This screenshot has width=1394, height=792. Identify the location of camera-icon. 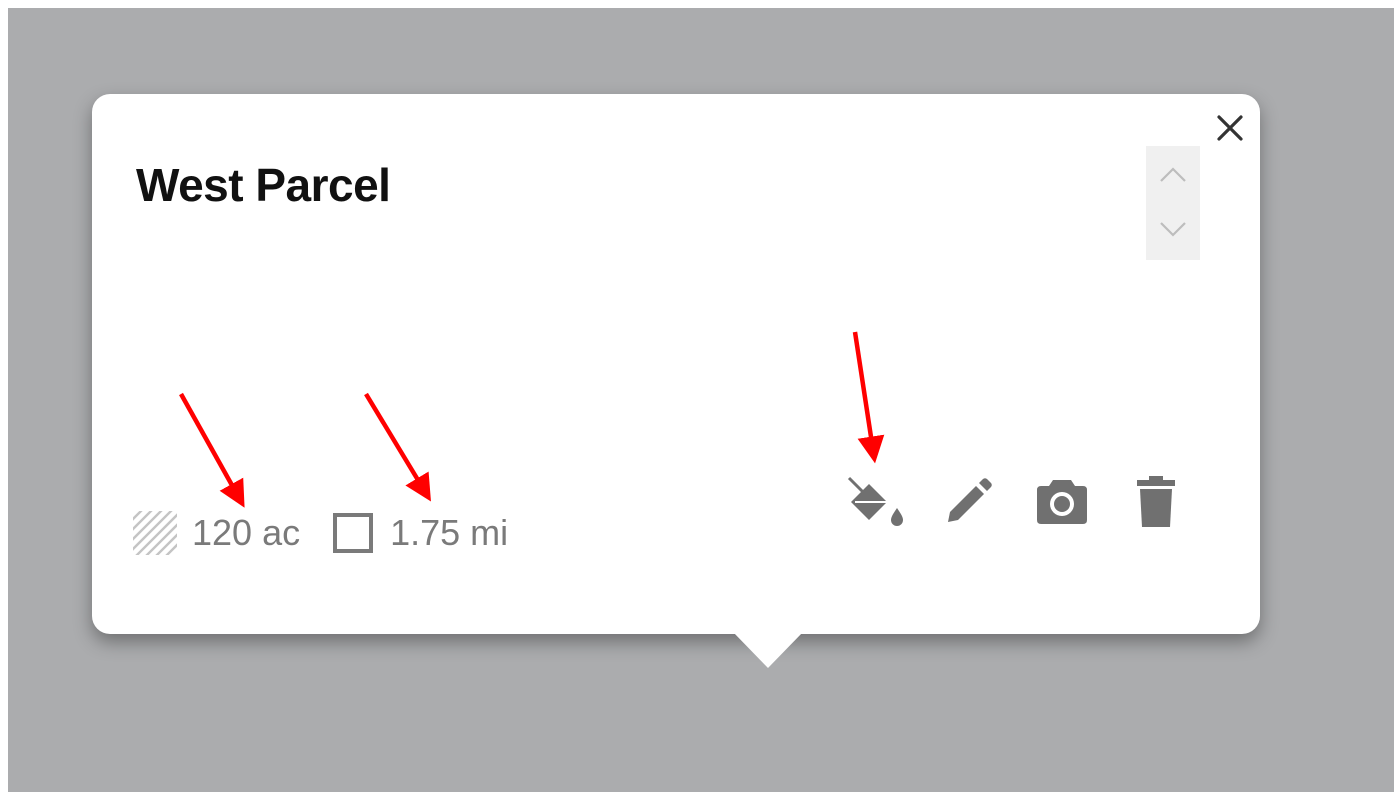
(1062, 502).